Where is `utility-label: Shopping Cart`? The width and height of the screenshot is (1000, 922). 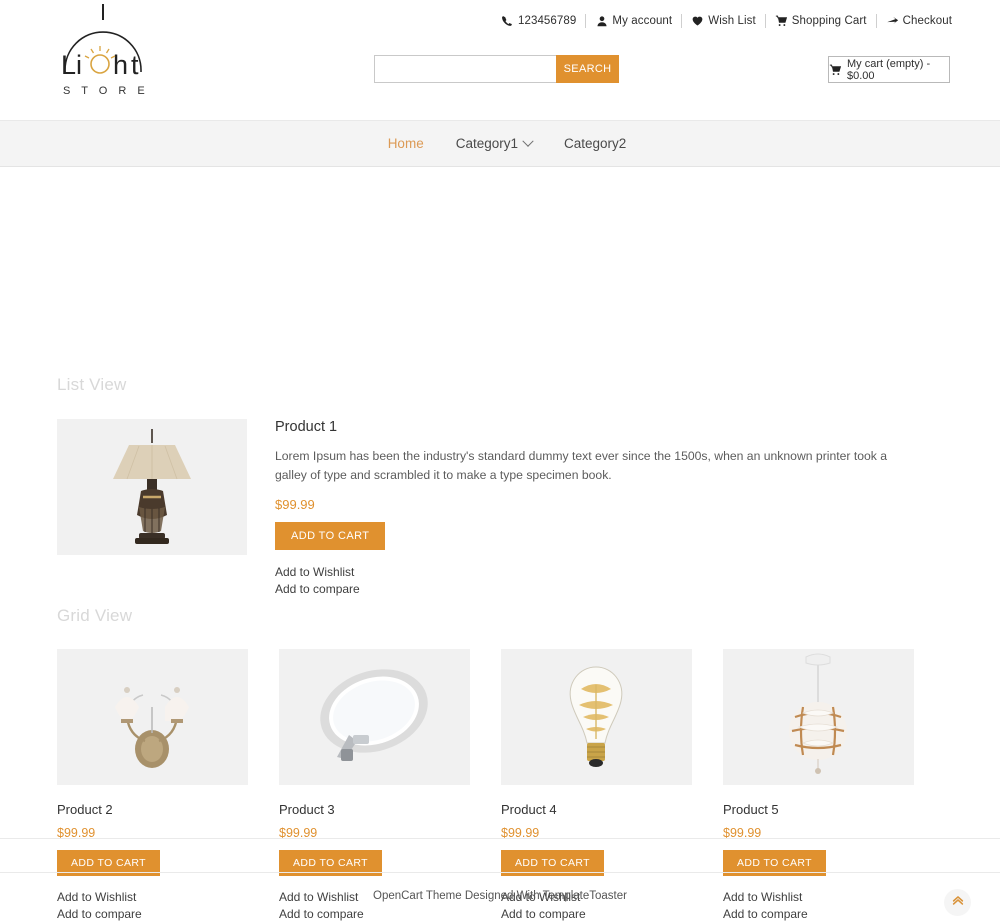 utility-label: Shopping Cart is located at coordinates (829, 21).